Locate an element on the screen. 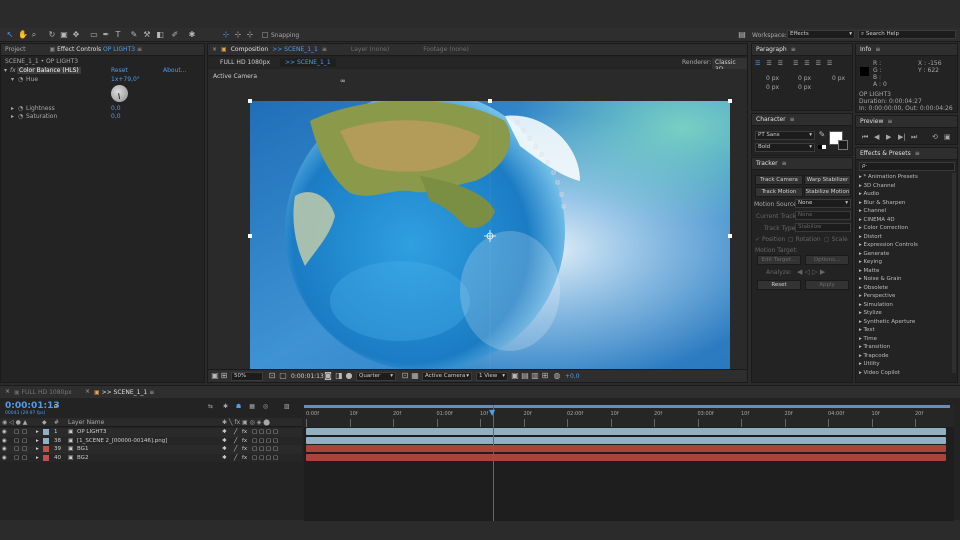 The width and height of the screenshot is (960, 540). search-help-input: ⌕ Search Help is located at coordinates (907, 34).